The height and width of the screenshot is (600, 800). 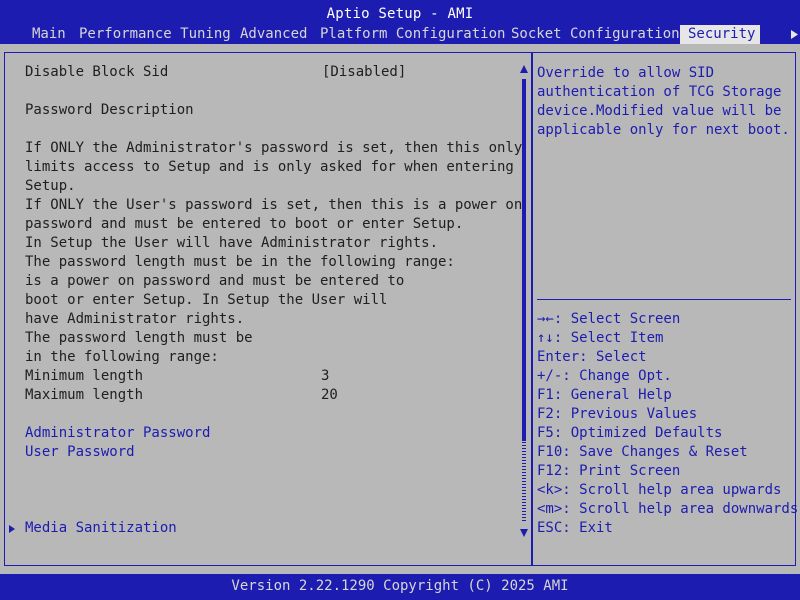 I want to click on key-select-screen: →←: Select Screen, so click(x=609, y=319).